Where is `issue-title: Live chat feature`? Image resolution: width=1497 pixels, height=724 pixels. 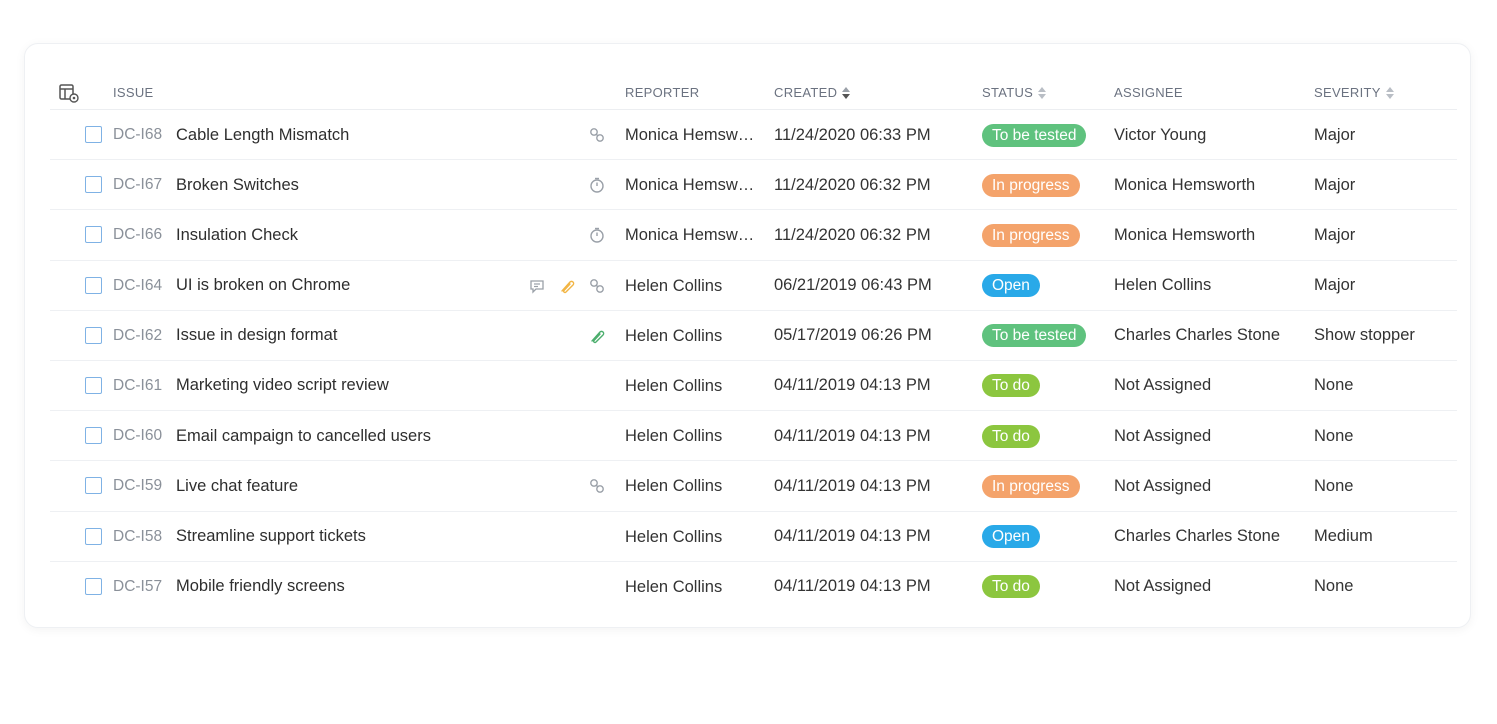 issue-title: Live chat feature is located at coordinates (237, 486).